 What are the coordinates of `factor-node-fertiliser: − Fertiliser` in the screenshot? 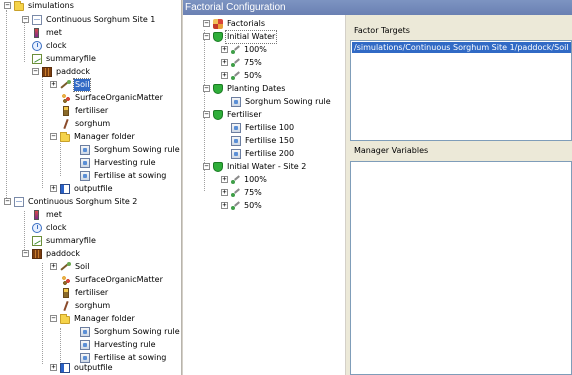 It's located at (233, 115).